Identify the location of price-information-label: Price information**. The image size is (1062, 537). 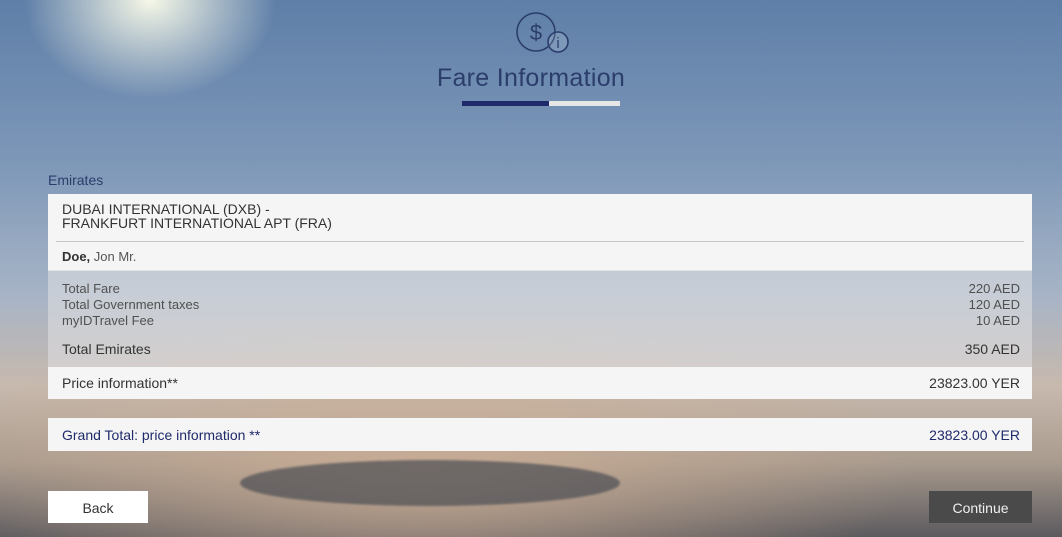
(120, 383).